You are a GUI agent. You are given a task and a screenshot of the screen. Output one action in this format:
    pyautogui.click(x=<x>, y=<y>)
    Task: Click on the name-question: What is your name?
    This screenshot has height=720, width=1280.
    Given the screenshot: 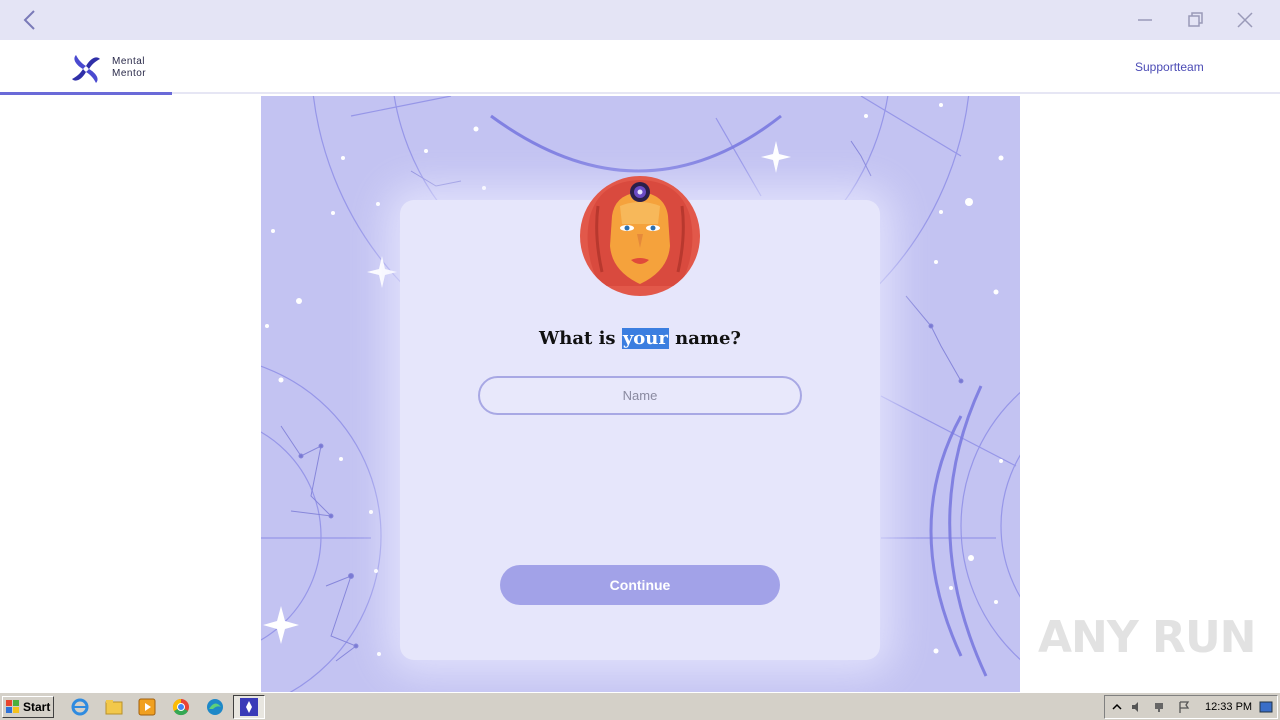 What is the action you would take?
    pyautogui.click(x=640, y=338)
    